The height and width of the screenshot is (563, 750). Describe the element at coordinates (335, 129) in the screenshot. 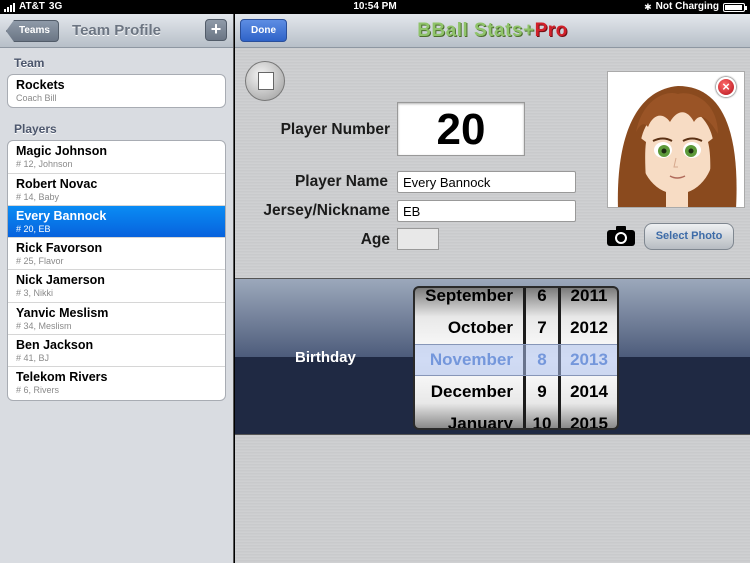

I see `player-number-label: Player Number` at that location.